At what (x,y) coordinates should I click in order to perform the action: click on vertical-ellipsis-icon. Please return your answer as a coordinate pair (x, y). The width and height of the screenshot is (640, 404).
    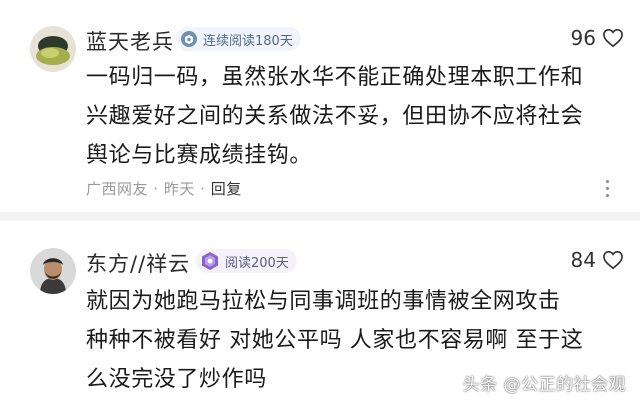
    Looking at the image, I should click on (607, 189).